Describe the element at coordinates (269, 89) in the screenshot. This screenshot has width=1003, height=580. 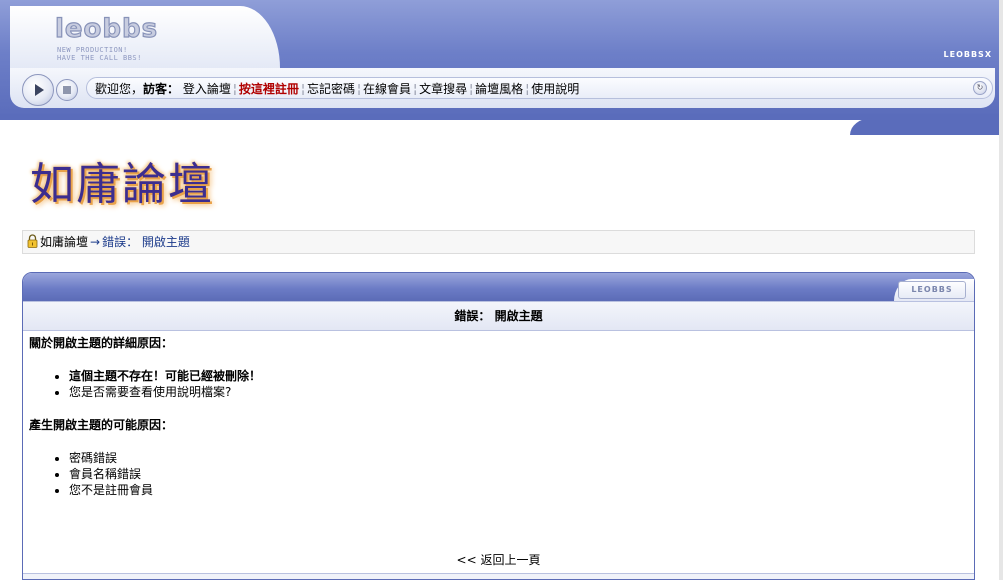
I see `nav-register-link: 按這裡註冊` at that location.